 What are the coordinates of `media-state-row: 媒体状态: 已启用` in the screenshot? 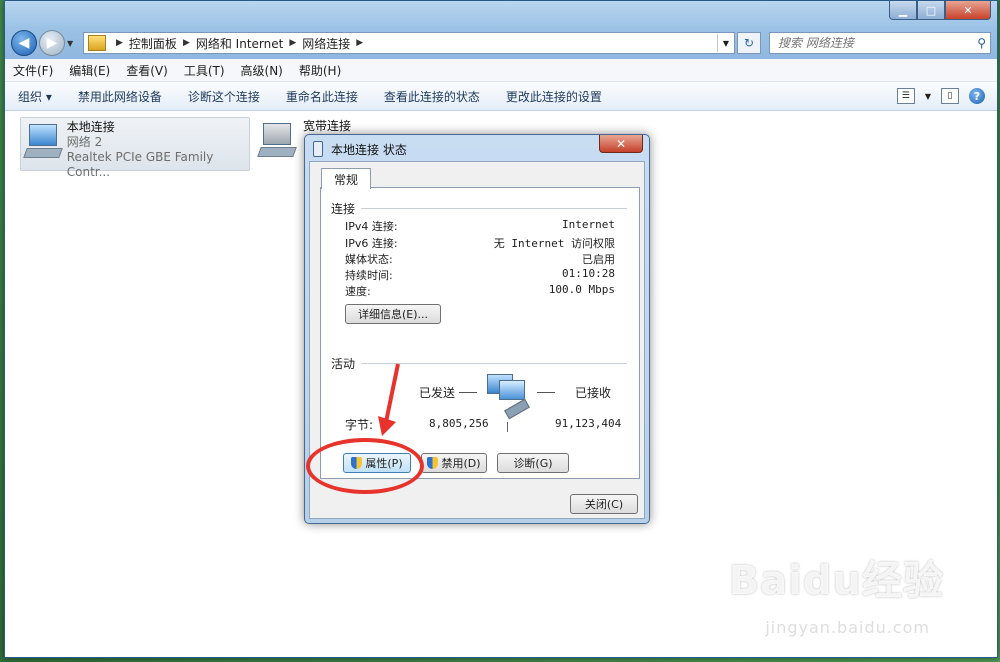 It's located at (480, 259).